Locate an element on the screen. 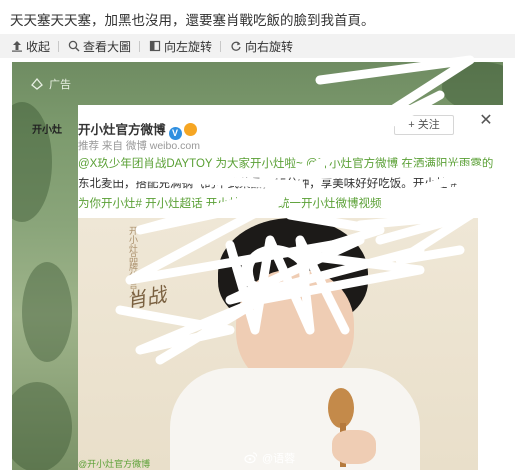 This screenshot has width=515, height=470. account-name-row: 开小灶官方微博 V is located at coordinates (137, 129).